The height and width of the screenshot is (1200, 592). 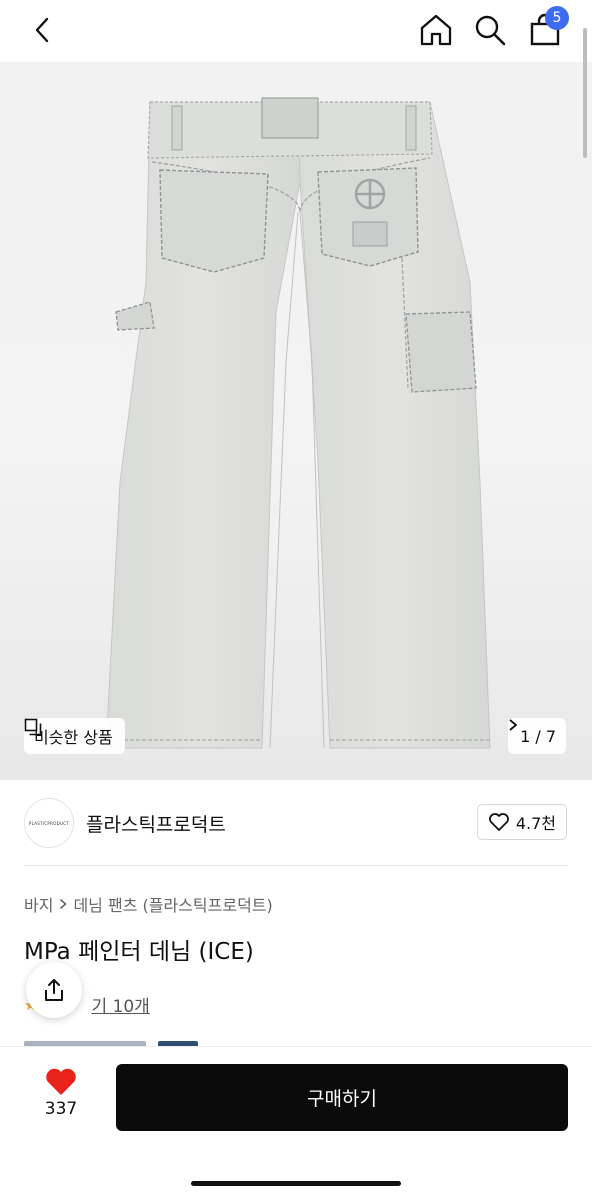 I want to click on home-indicator, so click(x=296, y=1183).